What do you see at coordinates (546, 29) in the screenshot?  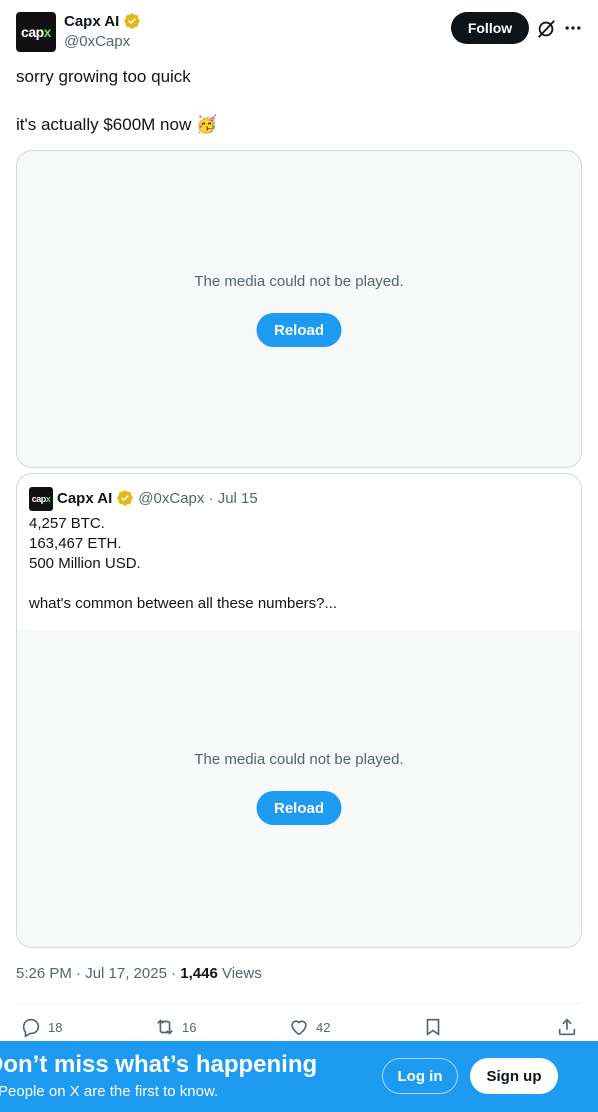 I see `grok-icon` at bounding box center [546, 29].